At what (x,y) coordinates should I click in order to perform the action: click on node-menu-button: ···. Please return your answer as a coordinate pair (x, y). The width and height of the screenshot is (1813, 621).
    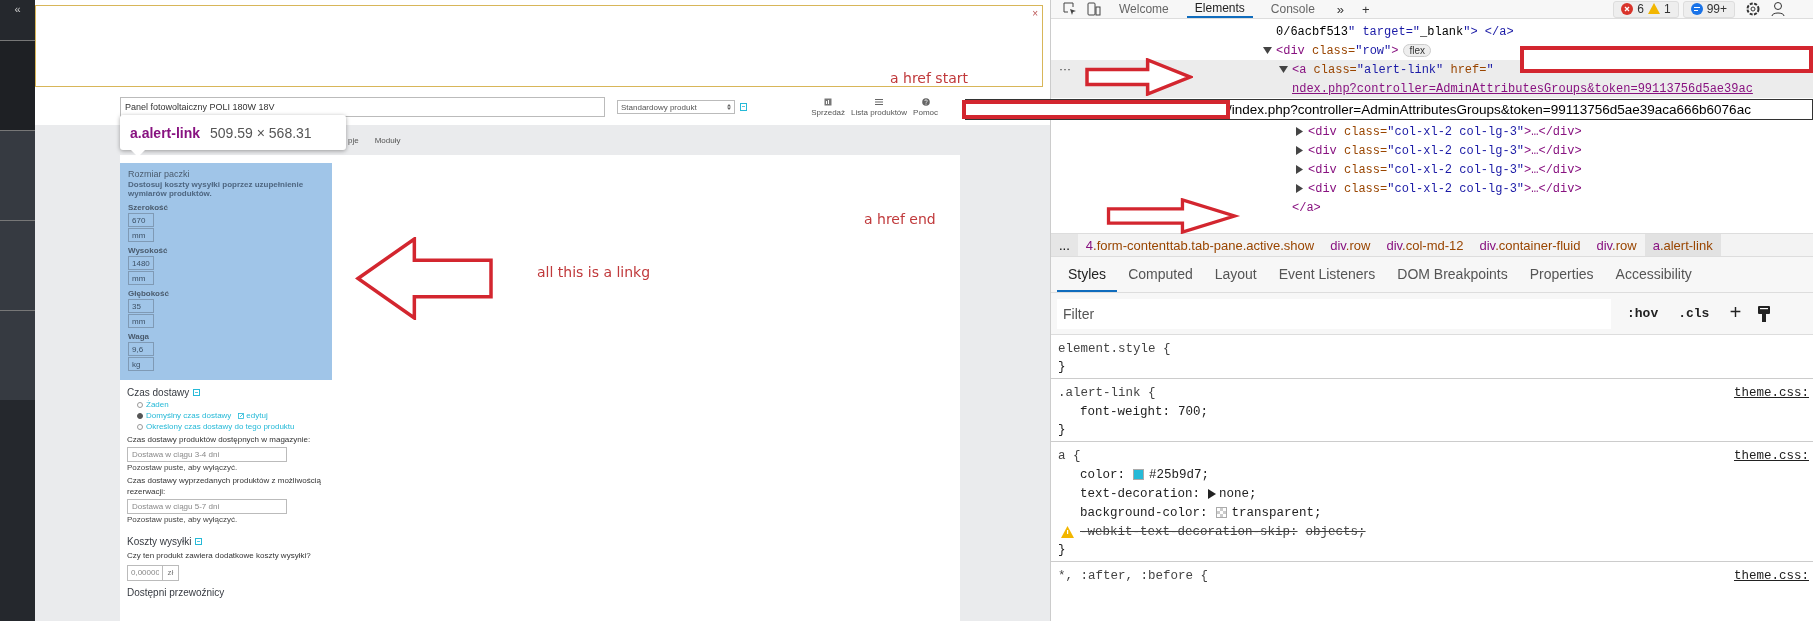
    Looking at the image, I should click on (1065, 69).